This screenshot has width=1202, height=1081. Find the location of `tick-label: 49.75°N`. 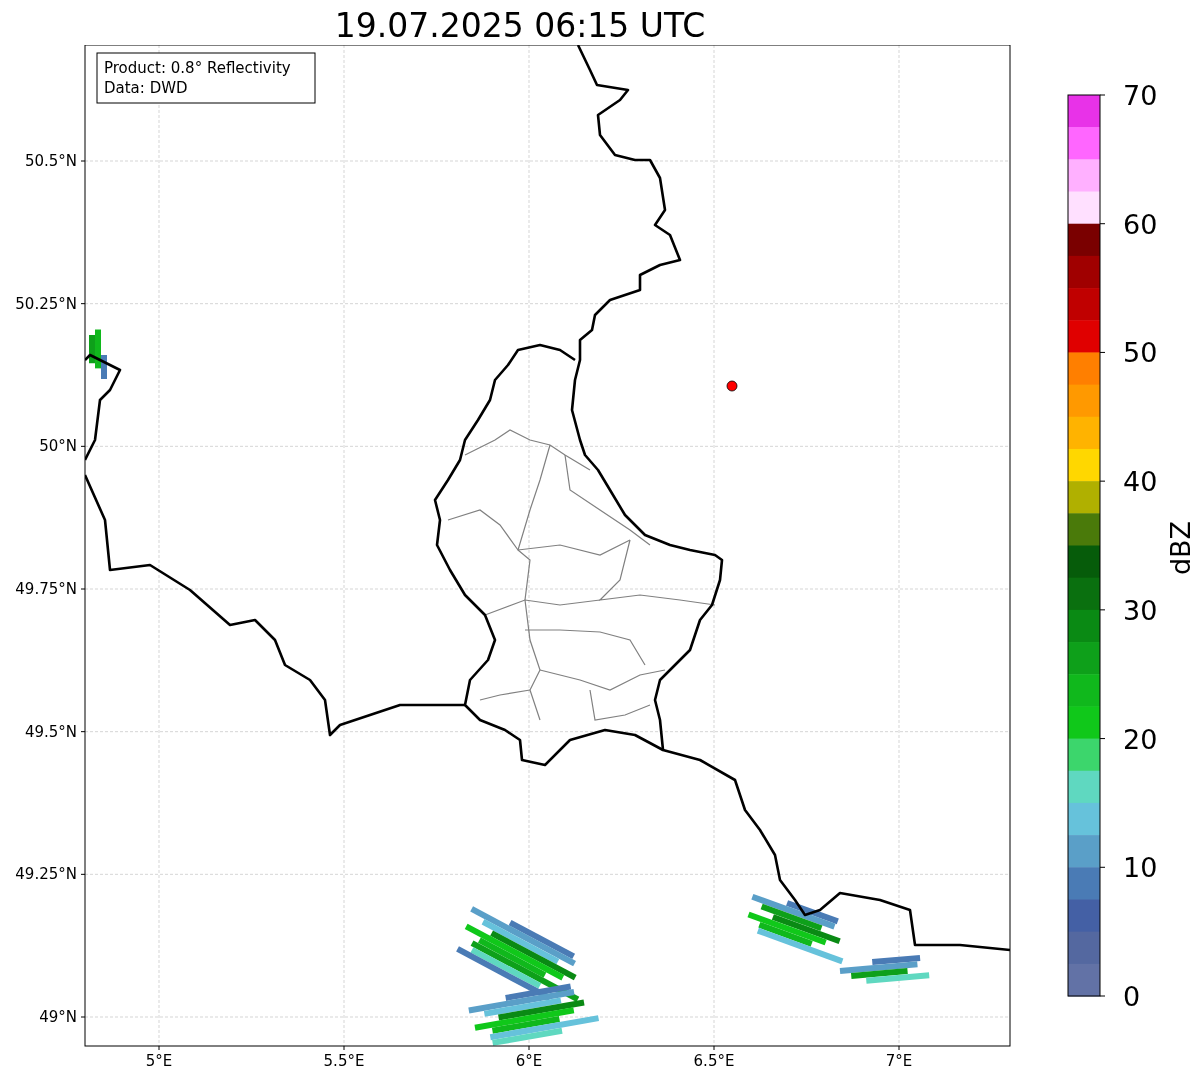

tick-label: 49.75°N is located at coordinates (46, 589).